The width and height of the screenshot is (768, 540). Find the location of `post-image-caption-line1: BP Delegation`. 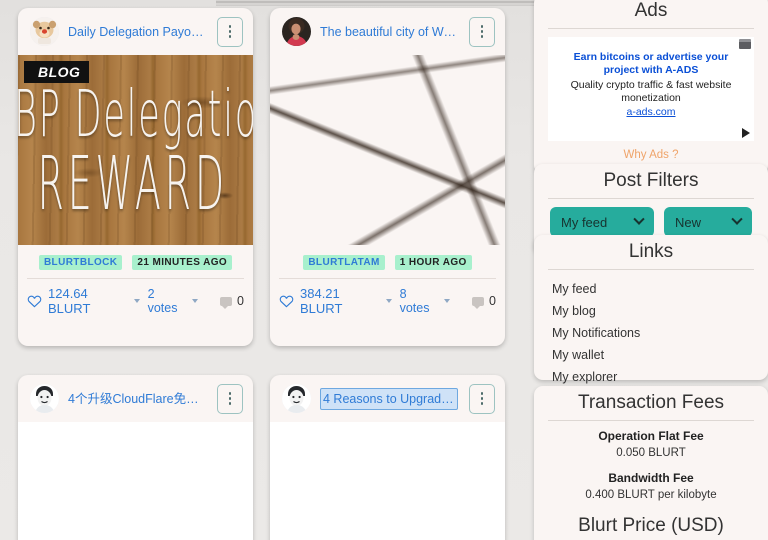

post-image-caption-line1: BP Delegation is located at coordinates (135, 114).